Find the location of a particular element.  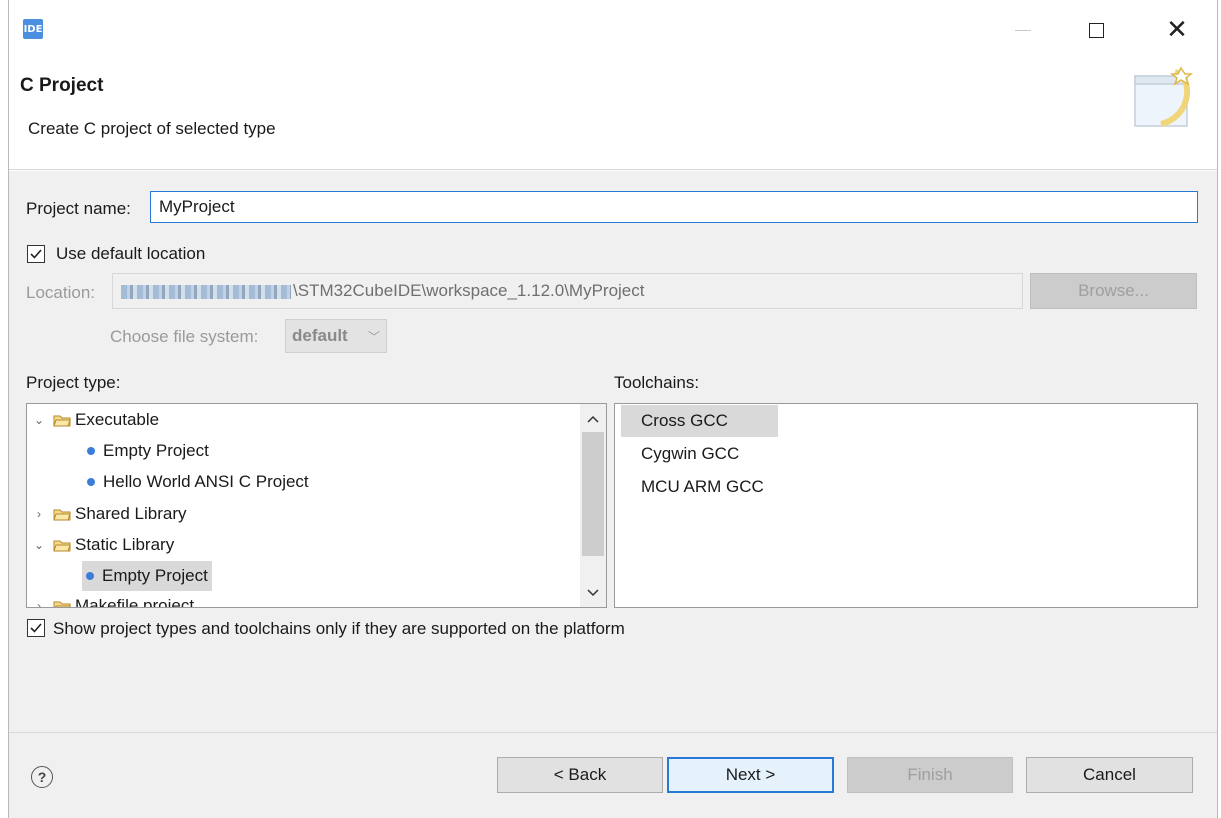

chevron-down-icon: ﹀ is located at coordinates (373, 336).